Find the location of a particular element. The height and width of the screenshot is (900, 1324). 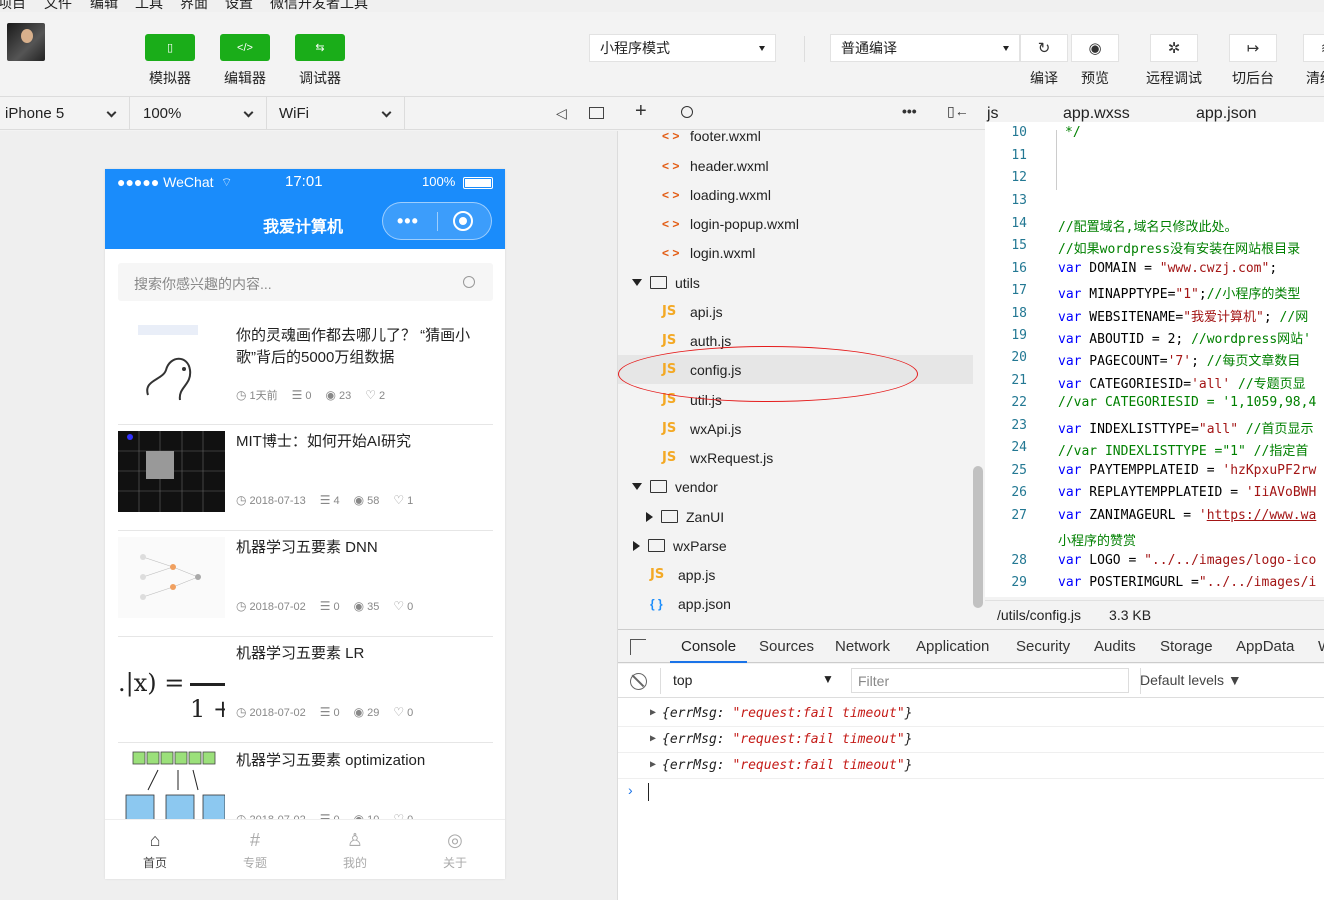

clear-console-icon is located at coordinates (638, 681).